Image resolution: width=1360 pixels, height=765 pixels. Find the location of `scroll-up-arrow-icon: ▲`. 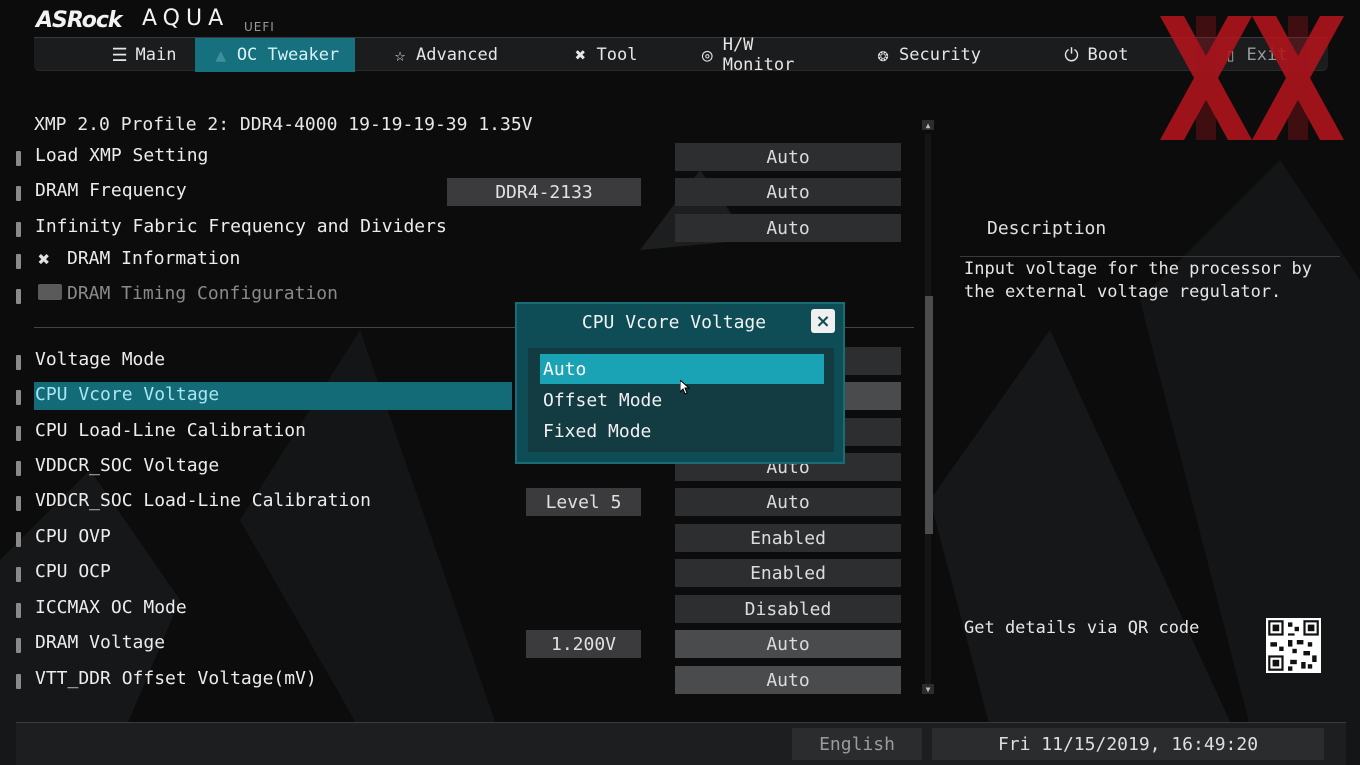

scroll-up-arrow-icon: ▲ is located at coordinates (928, 125).